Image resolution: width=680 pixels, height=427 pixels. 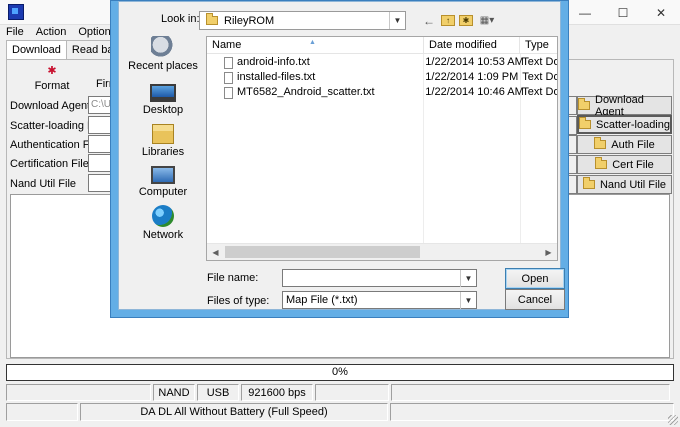 I want to click on menu-file: File, so click(x=15, y=32).